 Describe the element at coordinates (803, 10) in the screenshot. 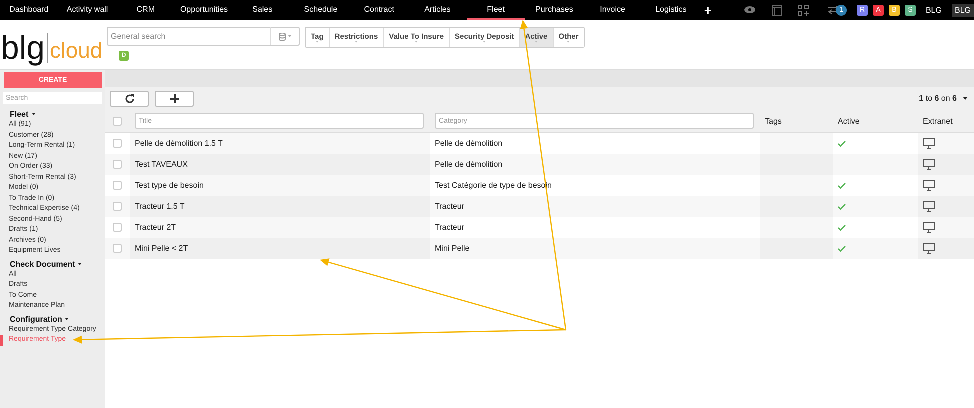

I see `apps-add-icon` at that location.